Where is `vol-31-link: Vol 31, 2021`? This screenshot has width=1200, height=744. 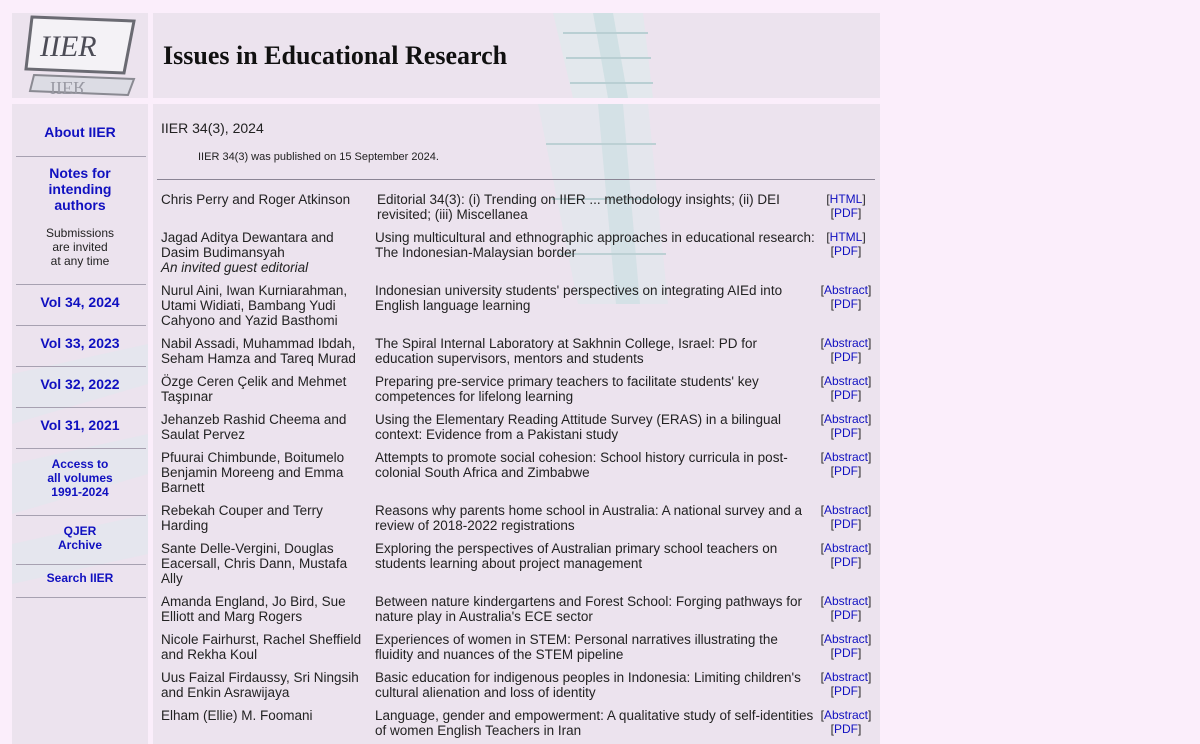
vol-31-link: Vol 31, 2021 is located at coordinates (80, 425).